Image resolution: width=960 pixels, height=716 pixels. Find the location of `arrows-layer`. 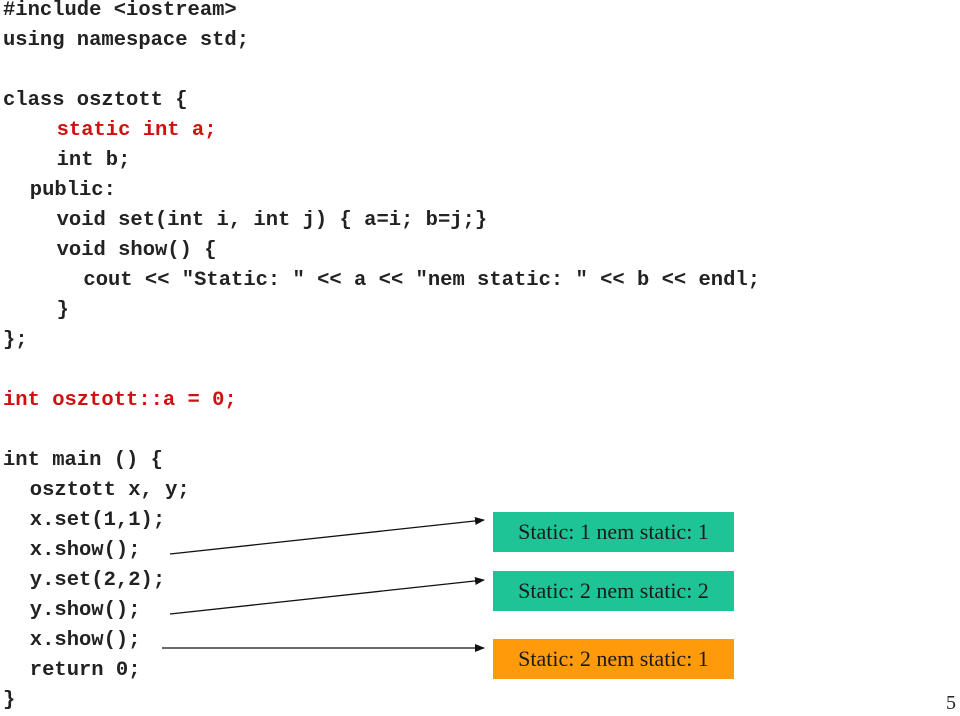

arrows-layer is located at coordinates (323, 584).